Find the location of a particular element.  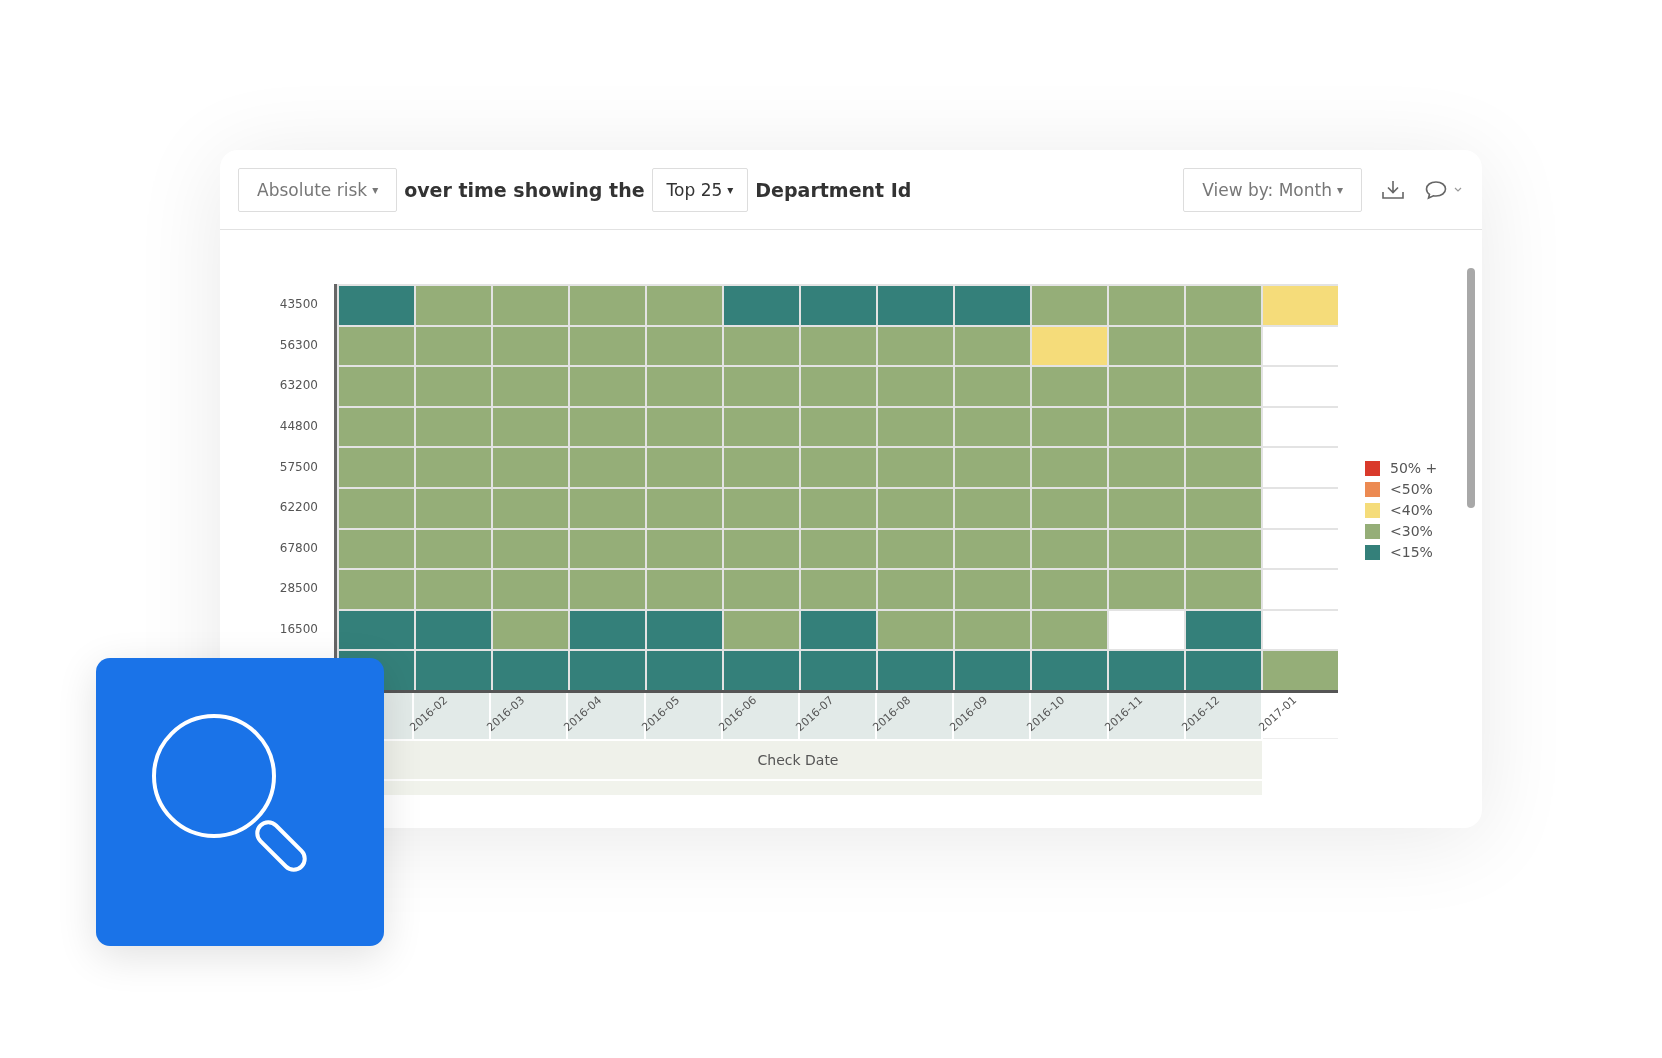

legend-label: <30% is located at coordinates (1411, 531).